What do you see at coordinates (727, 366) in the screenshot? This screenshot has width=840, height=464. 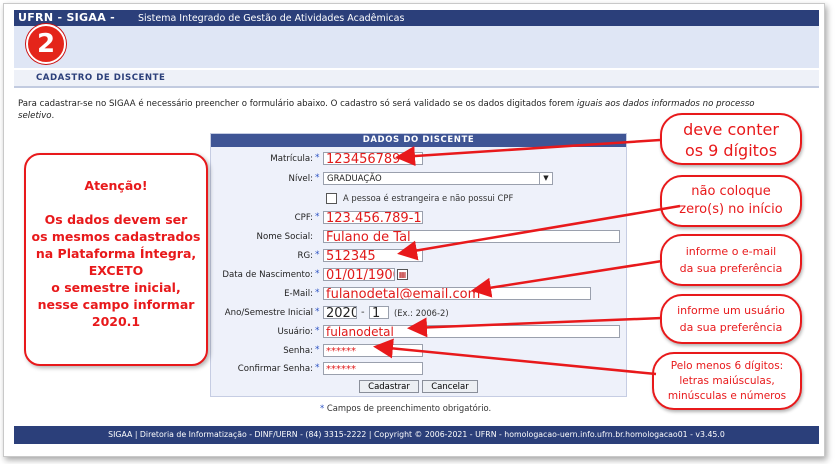 I see `callout-line: Pelo menos 6 dígitos:` at bounding box center [727, 366].